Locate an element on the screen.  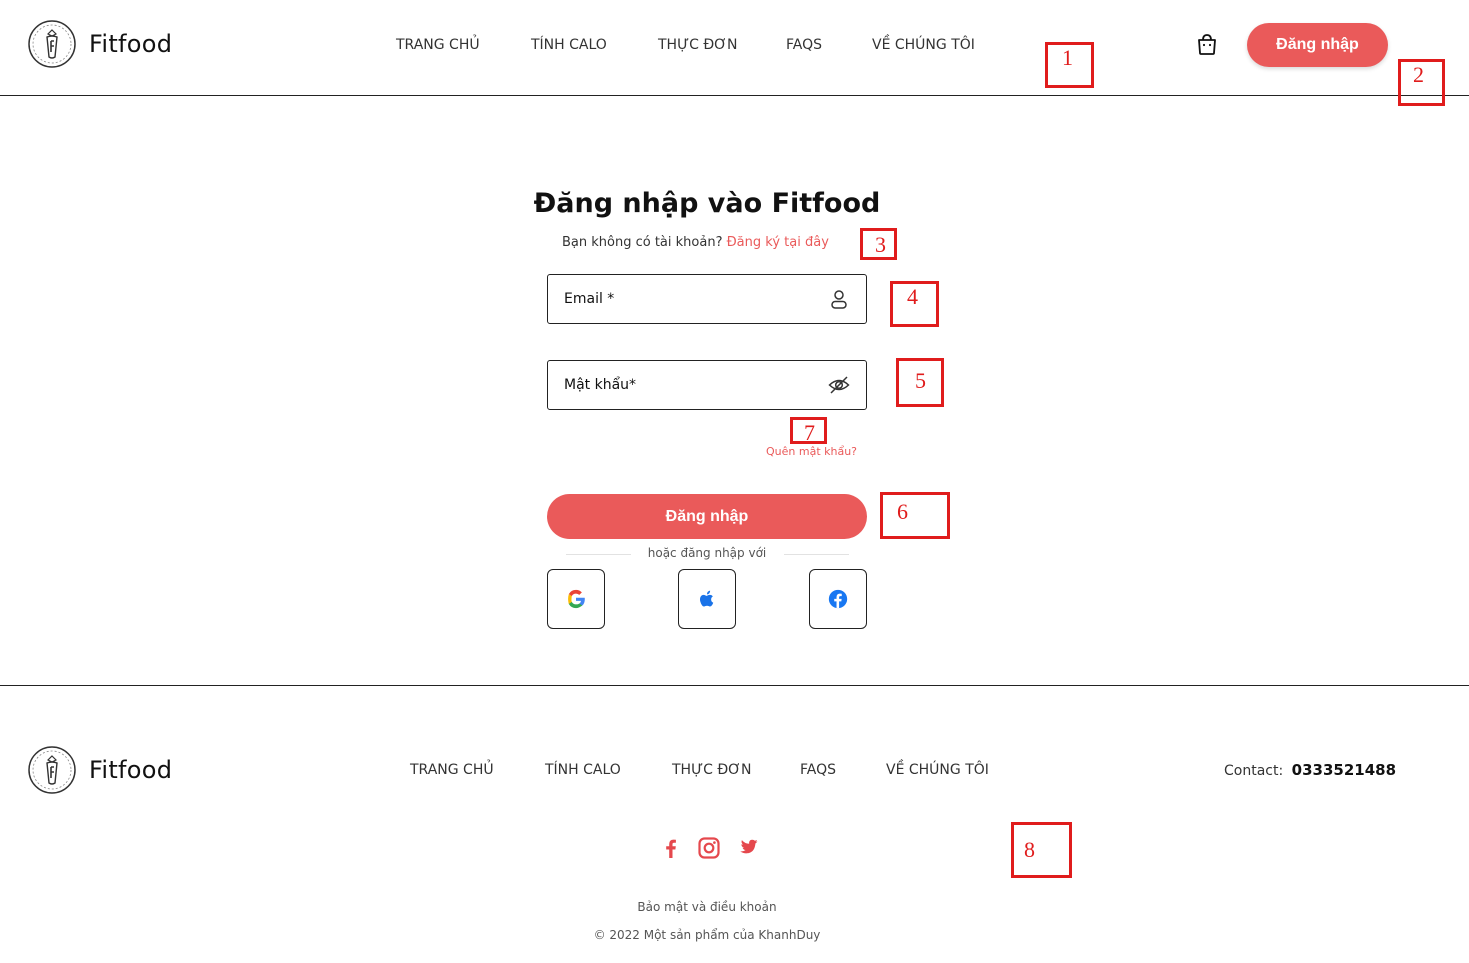
password-label: Mật khẩu* is located at coordinates (600, 385).